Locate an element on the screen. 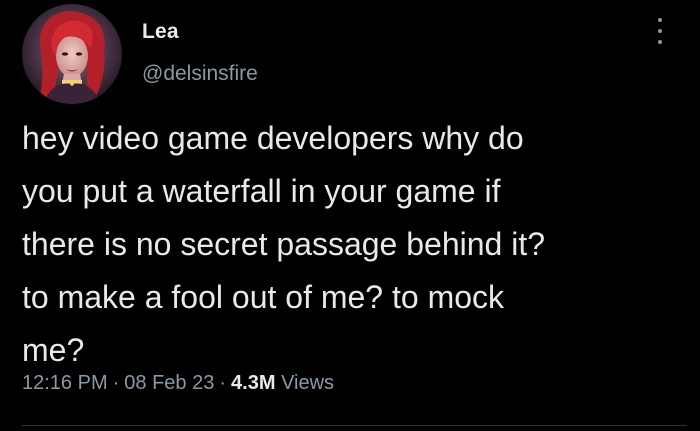 This screenshot has width=700, height=431. avatar is located at coordinates (72, 54).